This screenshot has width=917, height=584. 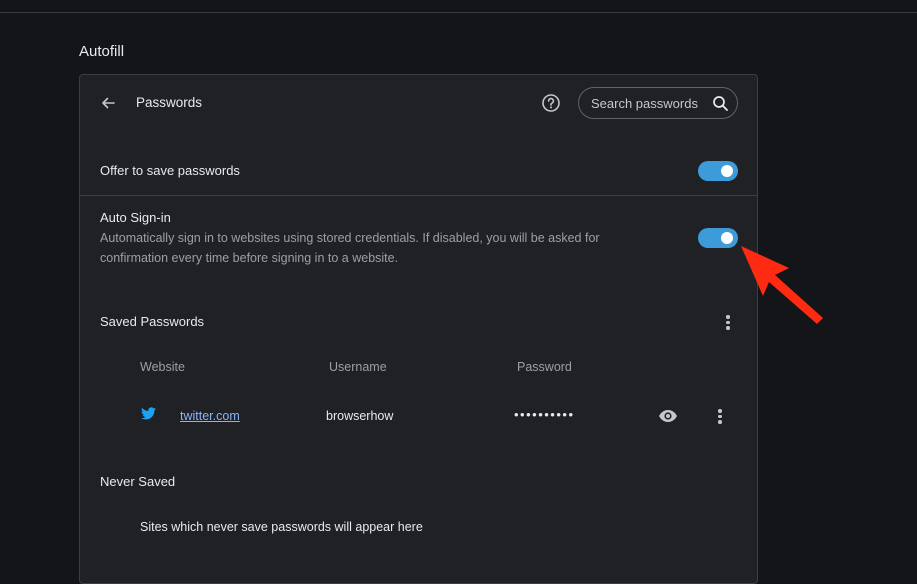 What do you see at coordinates (162, 367) in the screenshot?
I see `column-header-website: Website` at bounding box center [162, 367].